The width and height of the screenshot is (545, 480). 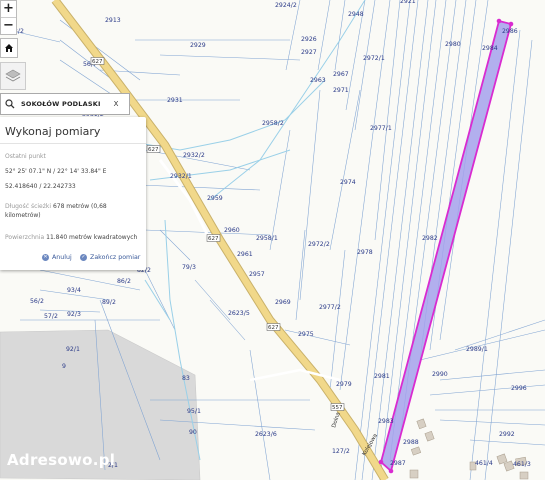 I want to click on parcel-label: 2927, so click(x=309, y=52).